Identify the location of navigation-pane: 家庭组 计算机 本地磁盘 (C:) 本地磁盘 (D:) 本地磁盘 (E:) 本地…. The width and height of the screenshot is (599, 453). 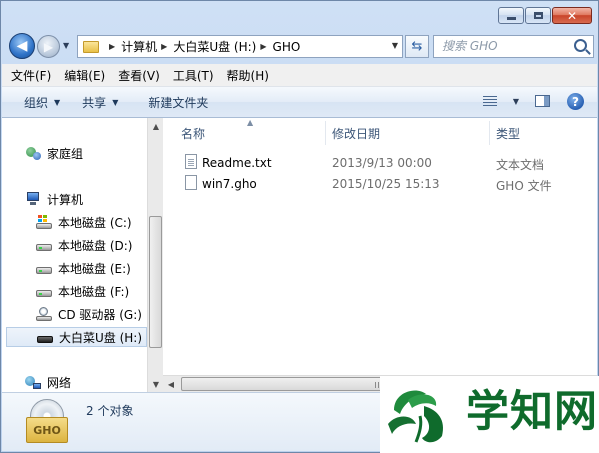
(74, 255).